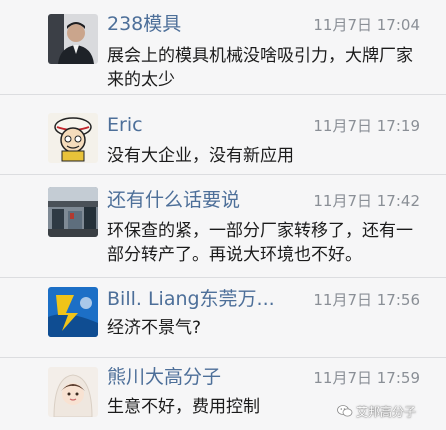 Image resolution: width=446 pixels, height=430 pixels. Describe the element at coordinates (366, 378) in the screenshot. I see `comment-time: 11月7日 17:59` at that location.